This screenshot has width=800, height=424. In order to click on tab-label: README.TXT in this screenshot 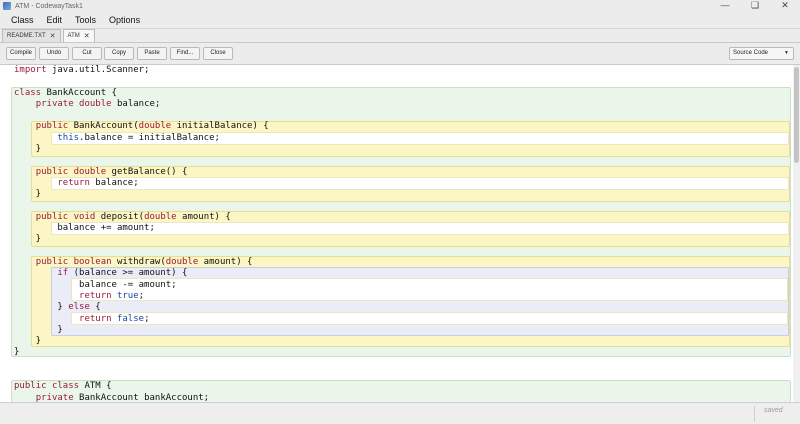, I will do `click(26, 36)`.